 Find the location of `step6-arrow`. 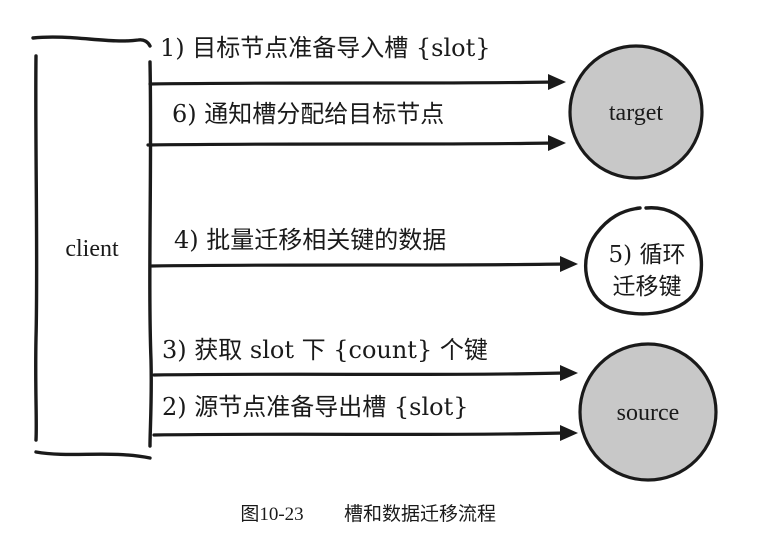

step6-arrow is located at coordinates (356, 143).